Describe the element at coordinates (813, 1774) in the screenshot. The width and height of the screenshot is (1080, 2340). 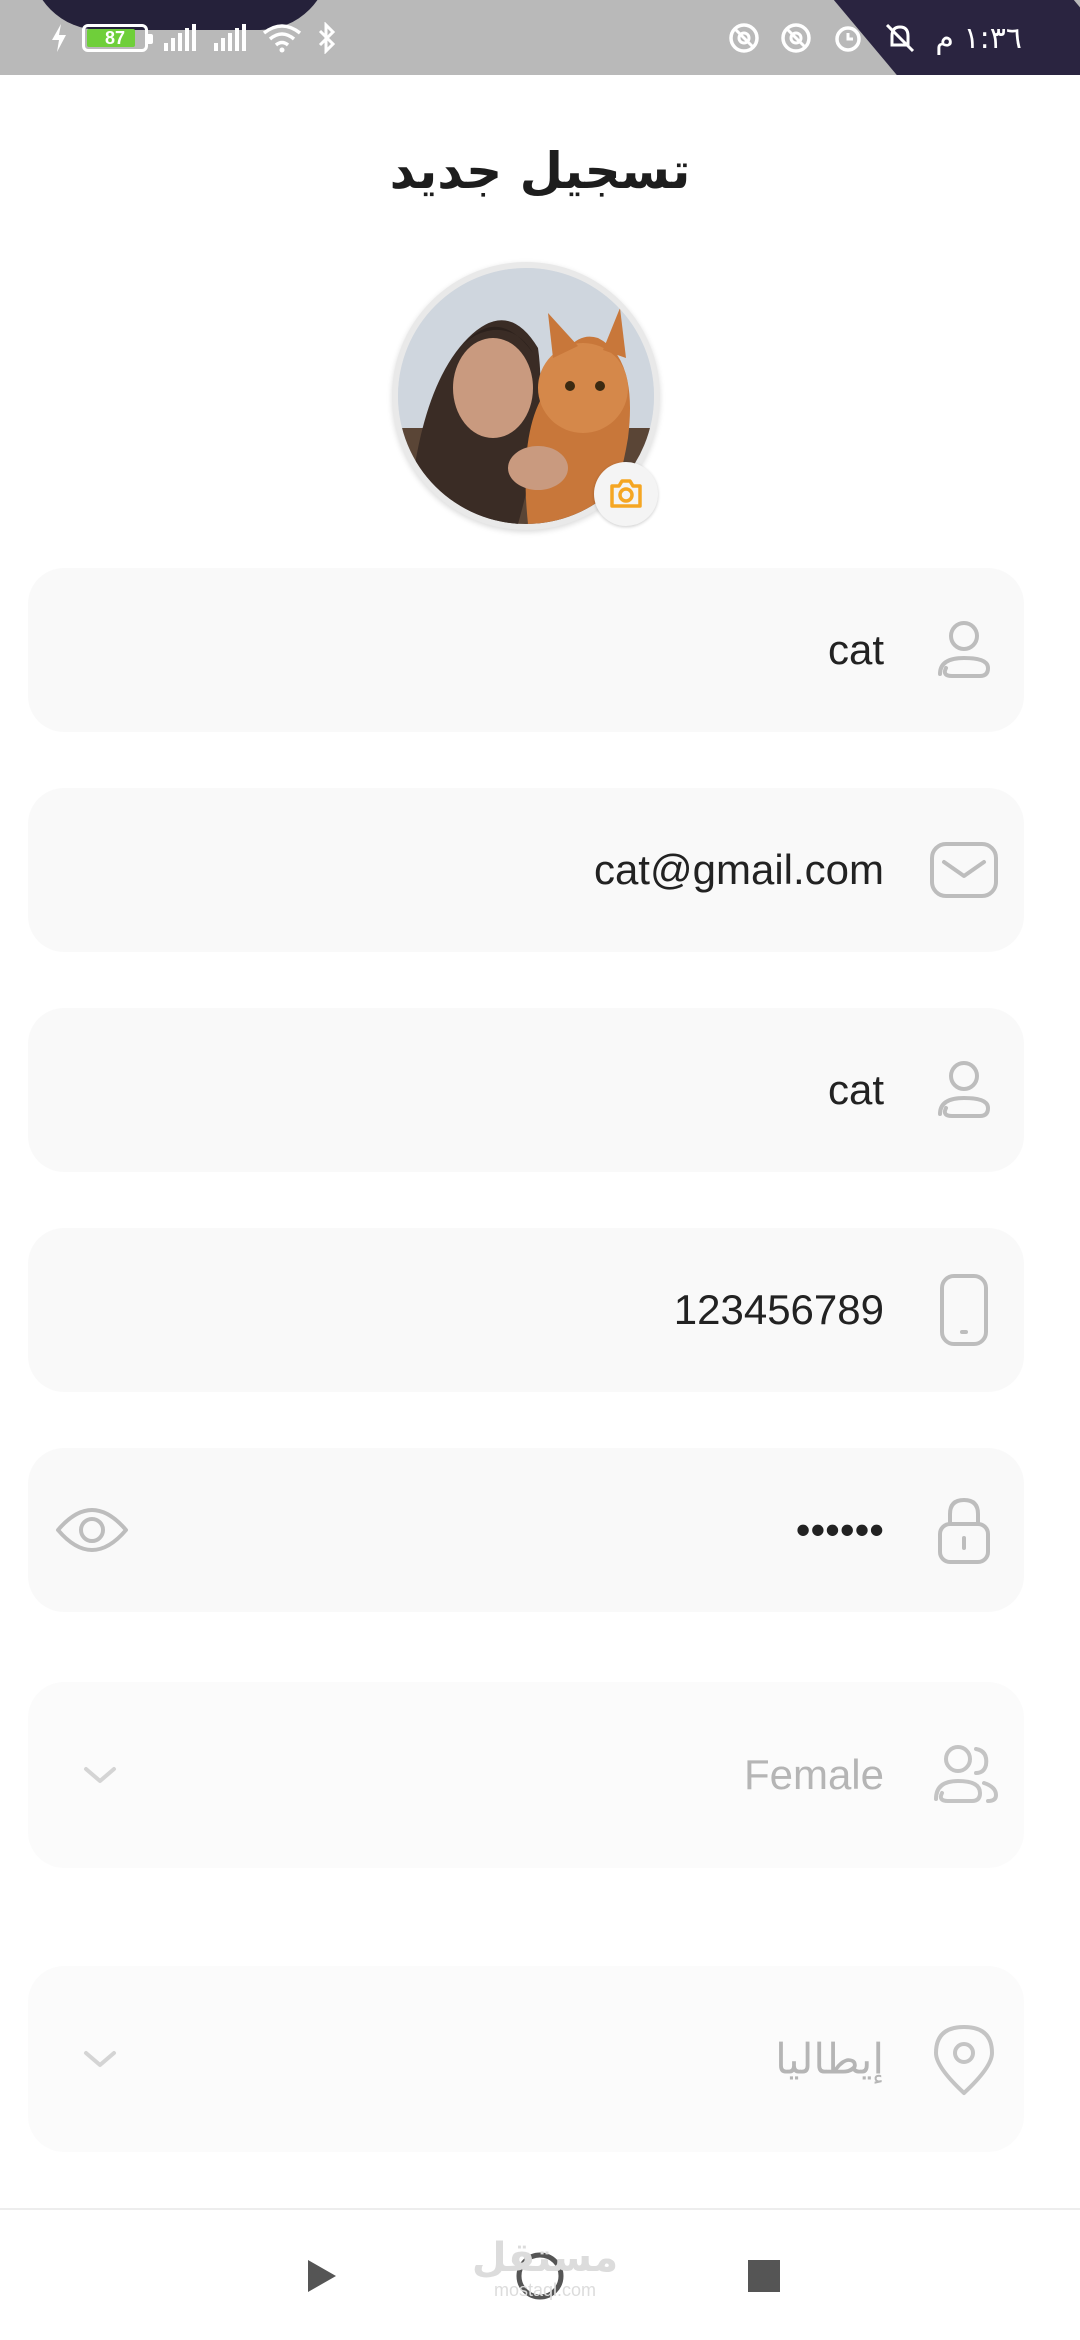
I see `gender-selected: Female` at that location.